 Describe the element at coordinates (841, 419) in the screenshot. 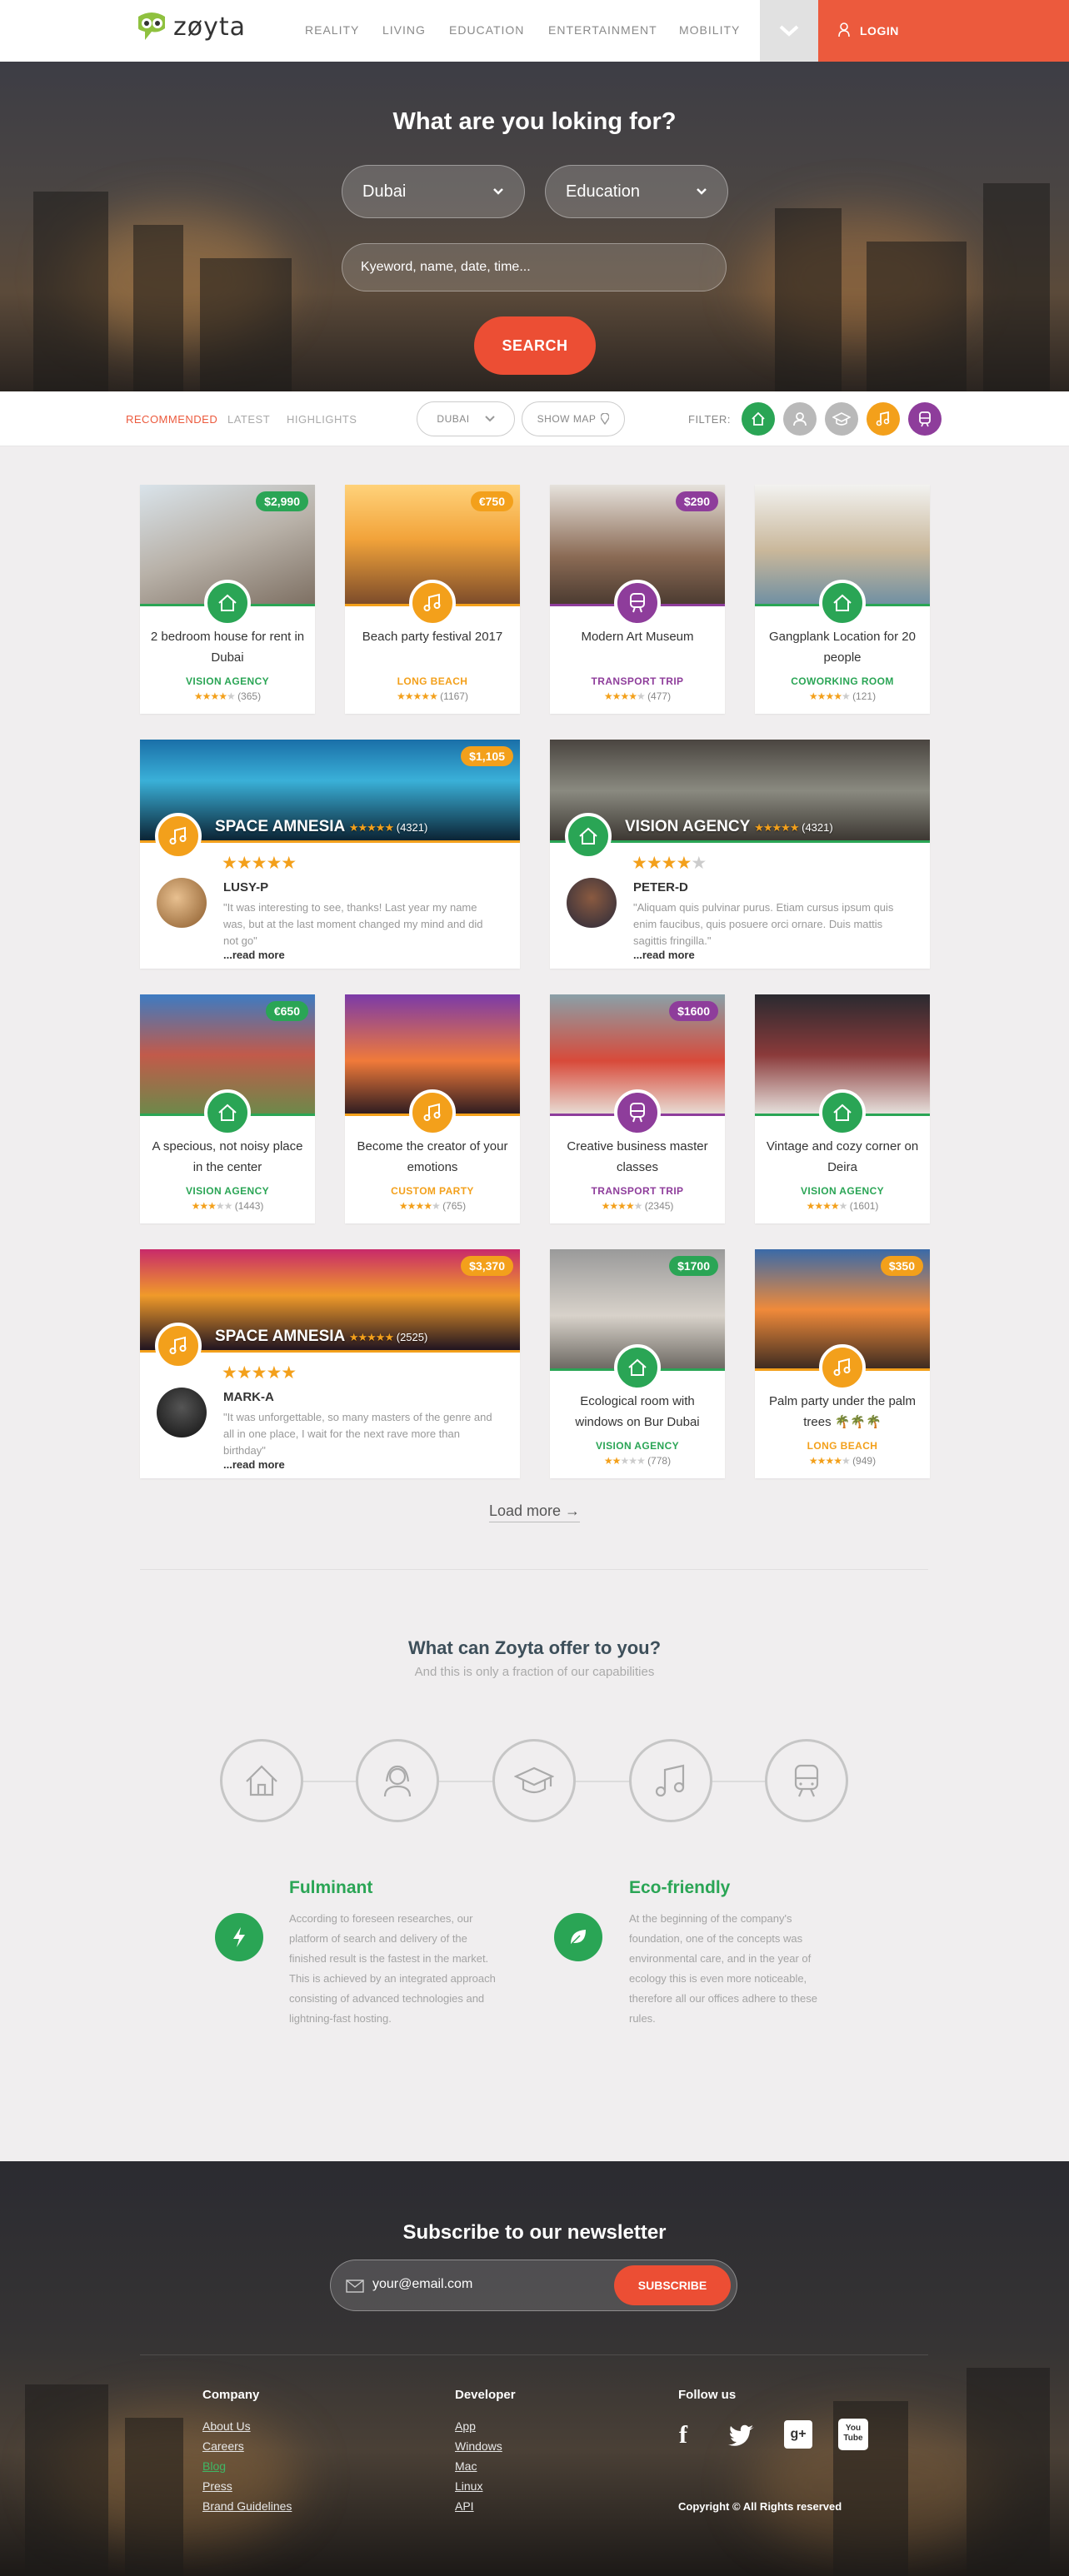

I see `filter-education` at that location.